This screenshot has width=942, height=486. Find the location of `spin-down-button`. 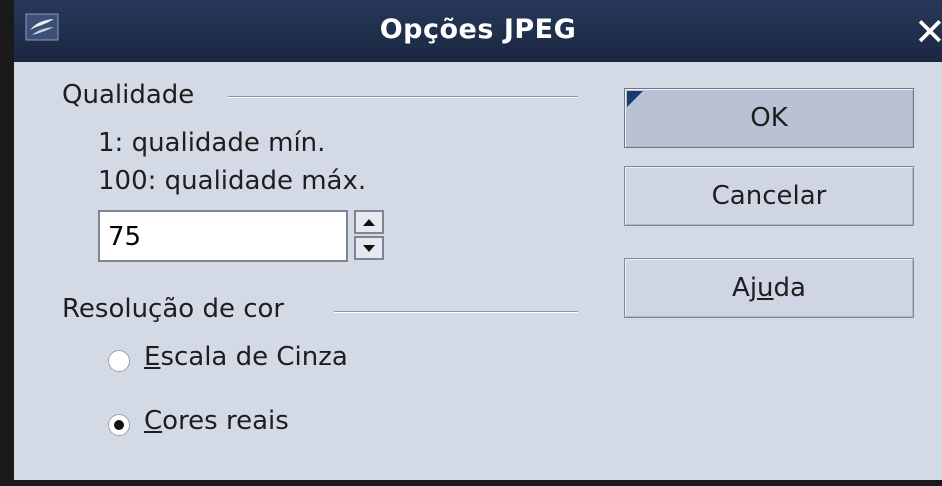

spin-down-button is located at coordinates (369, 248).